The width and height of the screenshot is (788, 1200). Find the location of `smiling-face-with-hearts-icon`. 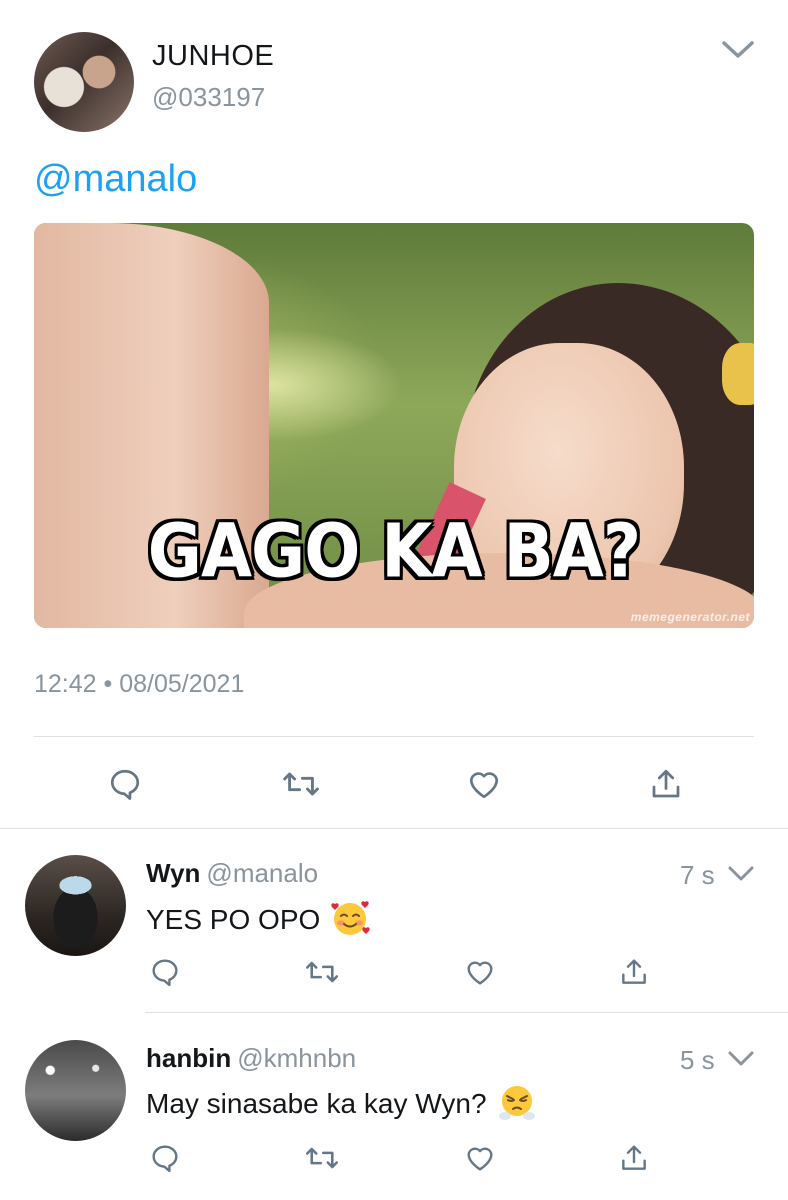

smiling-face-with-hearts-icon is located at coordinates (350, 921).